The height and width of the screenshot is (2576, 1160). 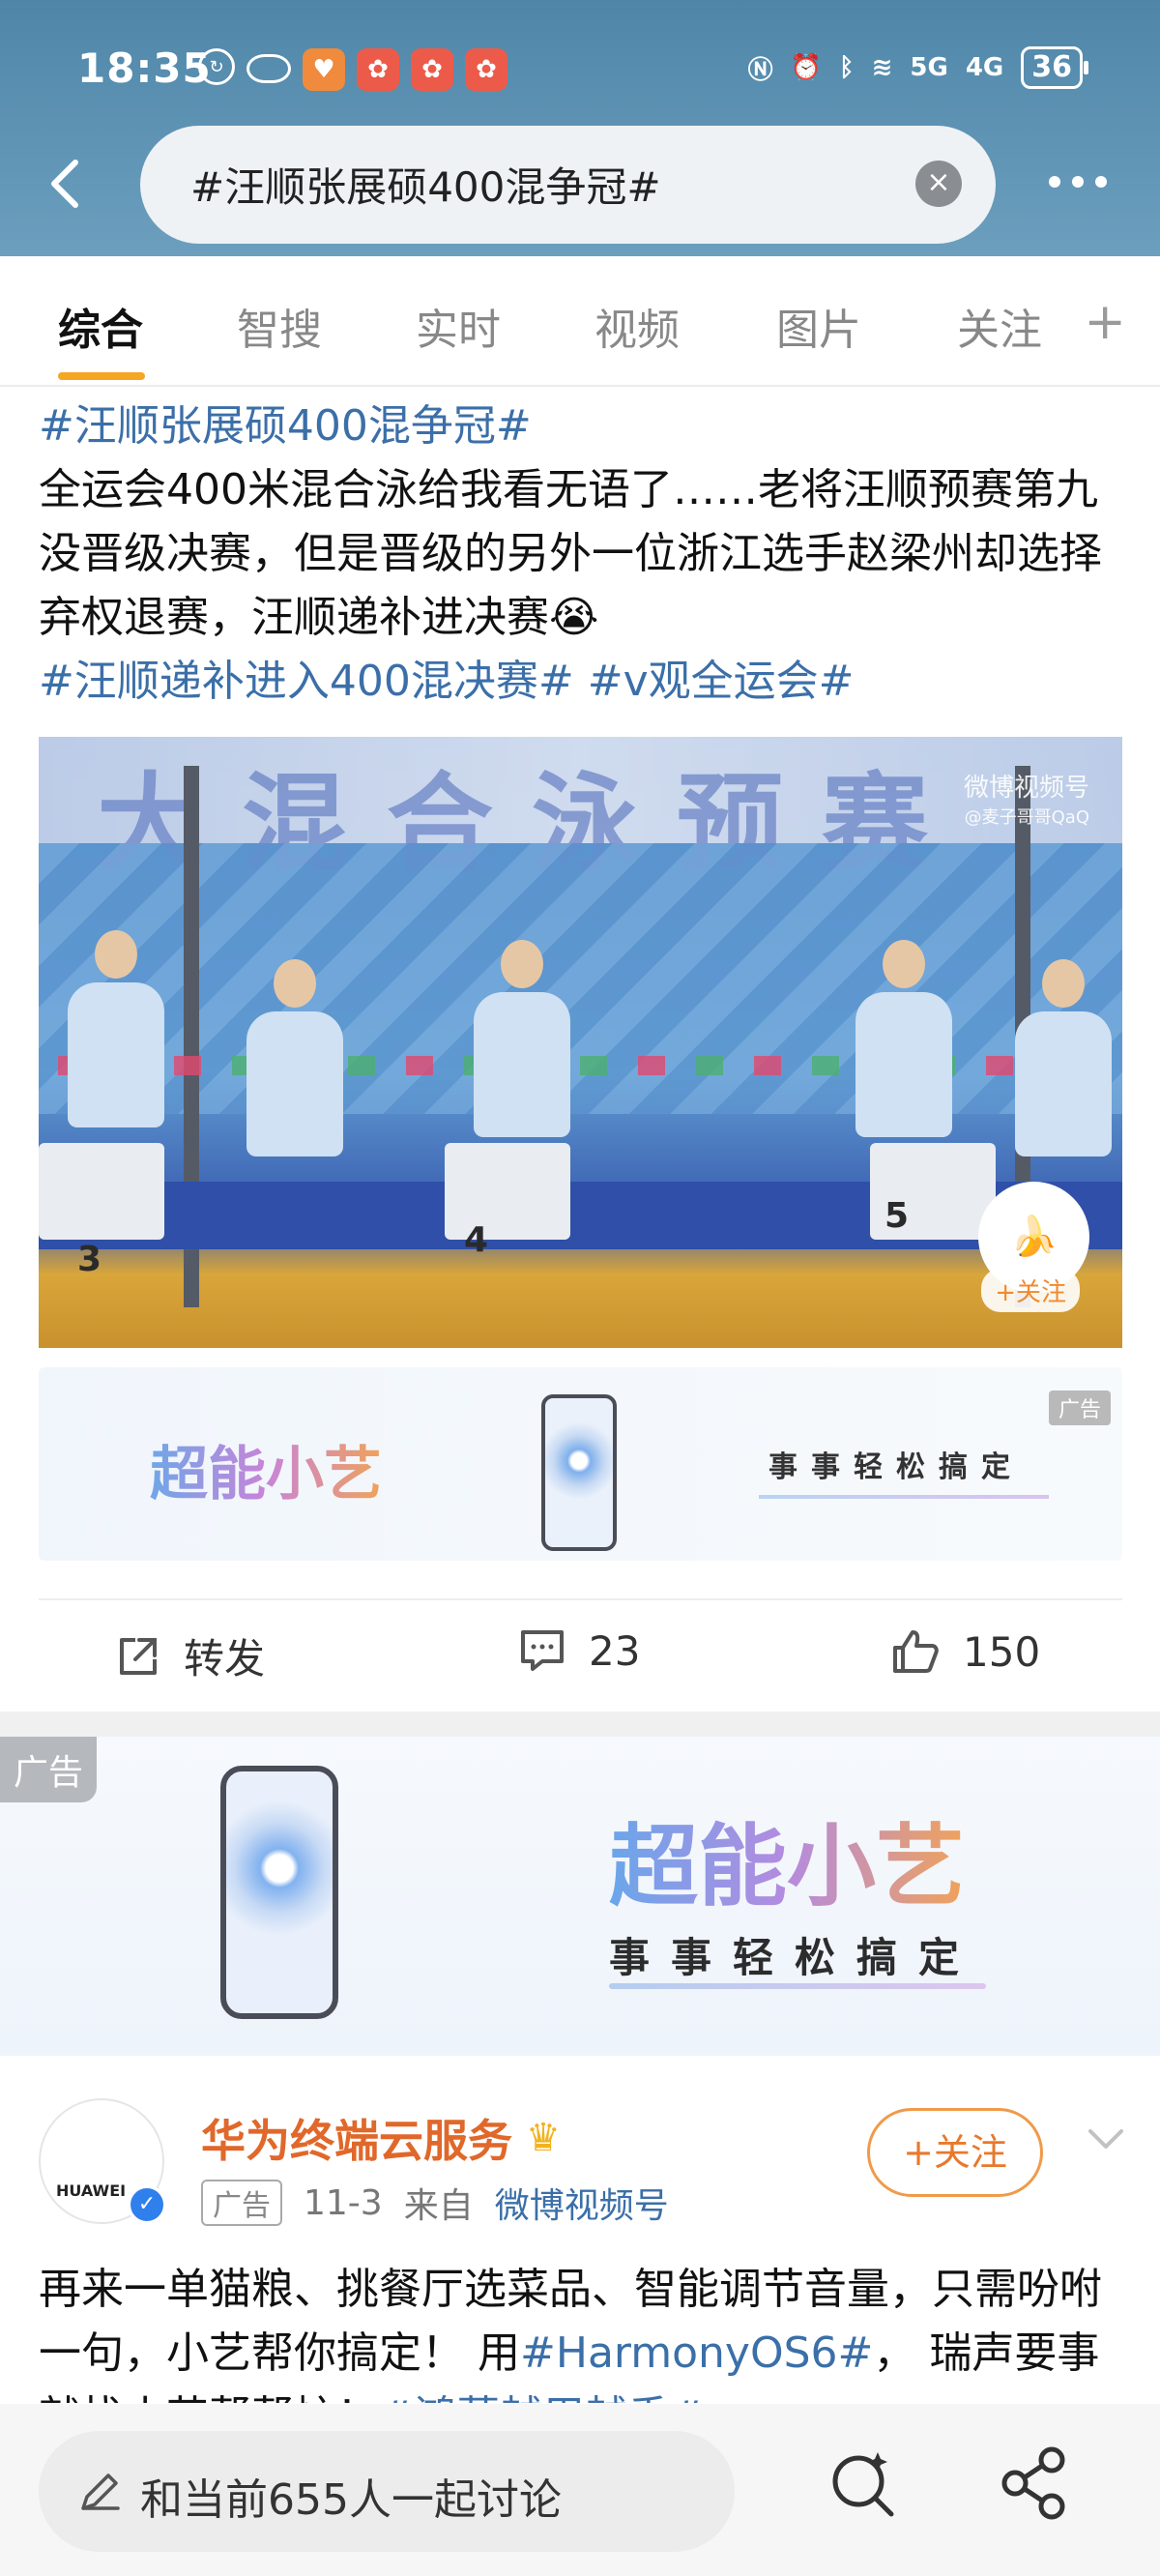 What do you see at coordinates (1105, 322) in the screenshot?
I see `add-tab-icon: +` at bounding box center [1105, 322].